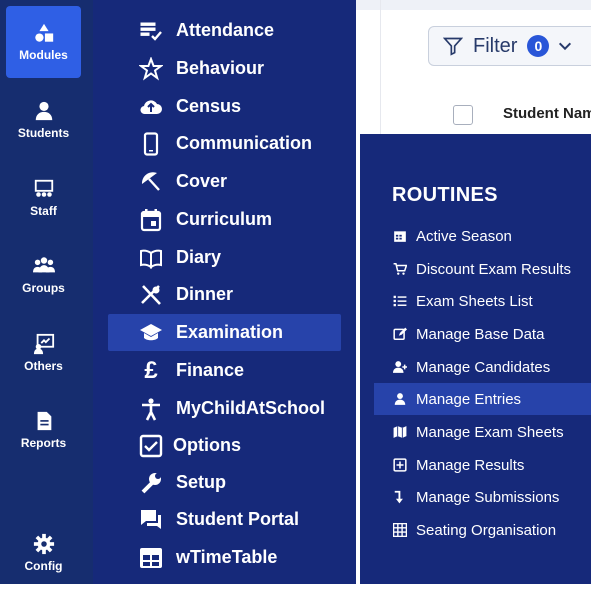  I want to click on menu-item-label: Dinner, so click(205, 294).